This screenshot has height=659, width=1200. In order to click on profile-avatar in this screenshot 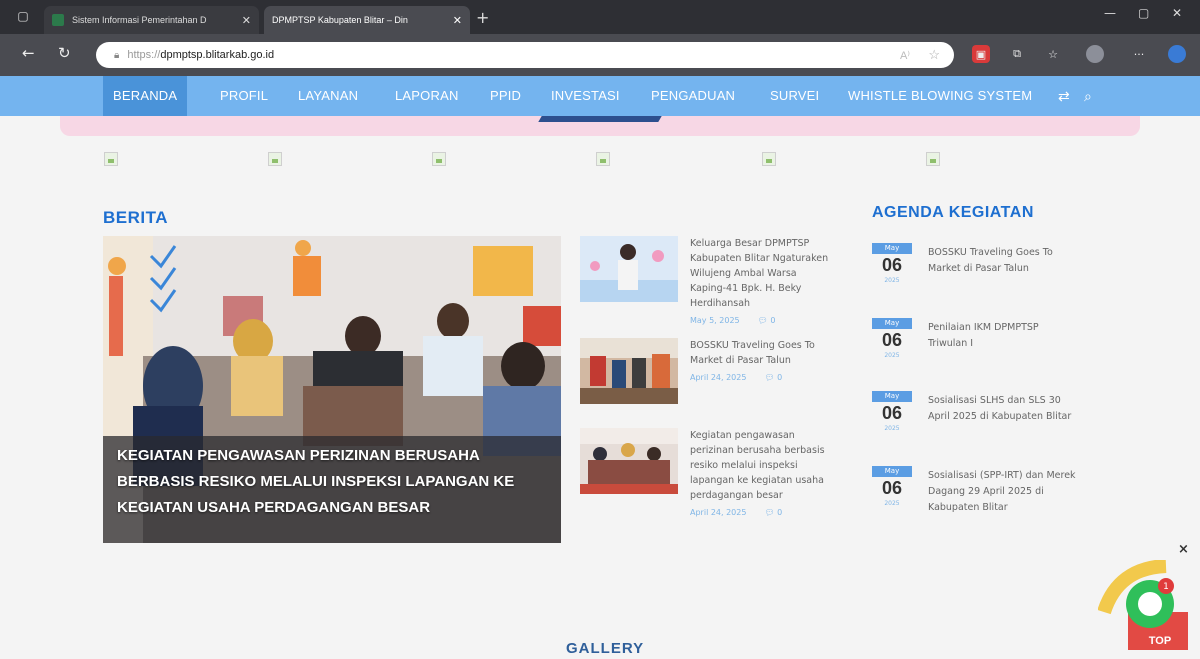, I will do `click(1095, 54)`.